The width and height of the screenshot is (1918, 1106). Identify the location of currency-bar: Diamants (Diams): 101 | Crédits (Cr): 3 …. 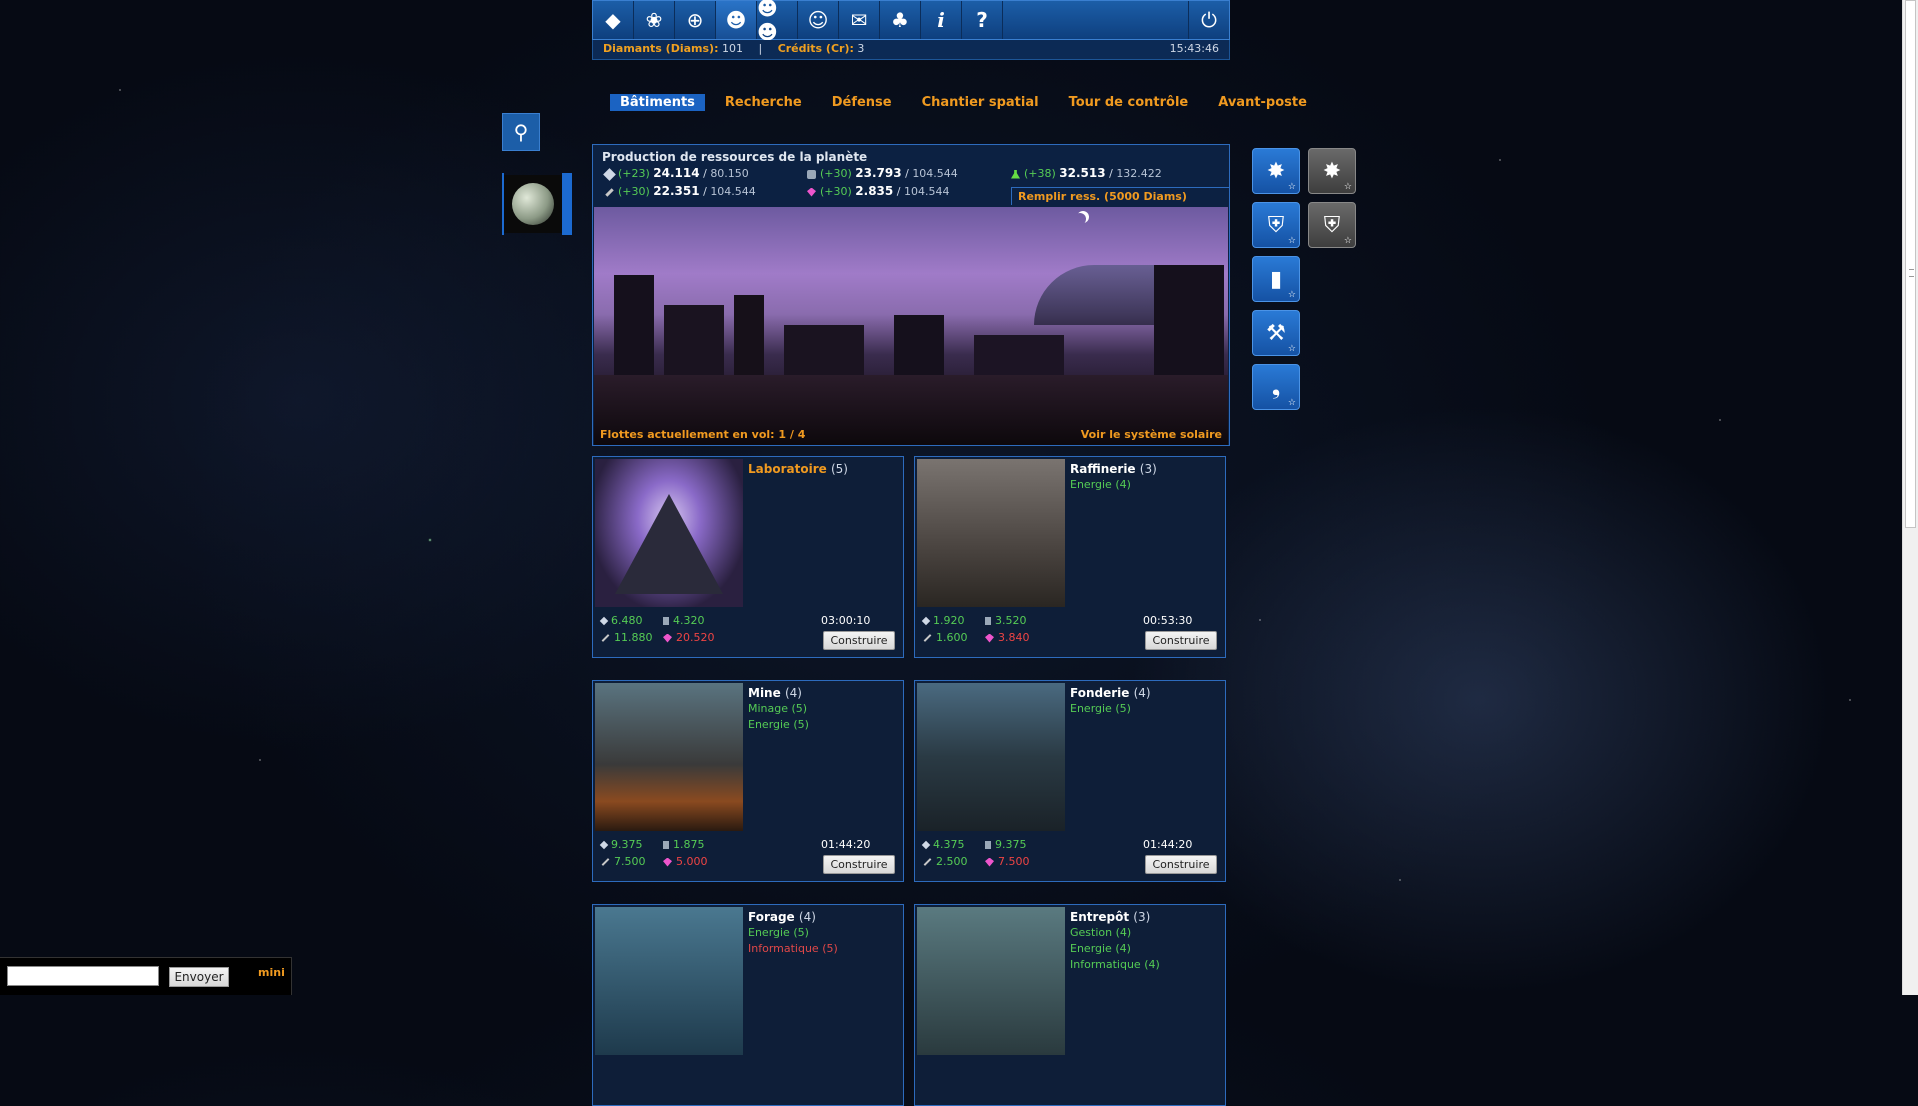
(911, 50).